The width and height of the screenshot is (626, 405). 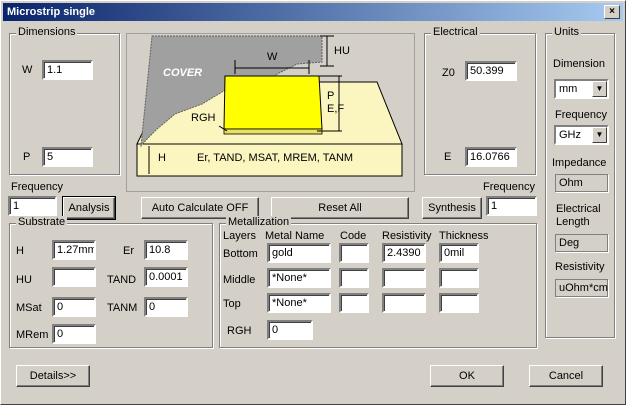 I want to click on sub-er-label: Er, so click(x=128, y=251).